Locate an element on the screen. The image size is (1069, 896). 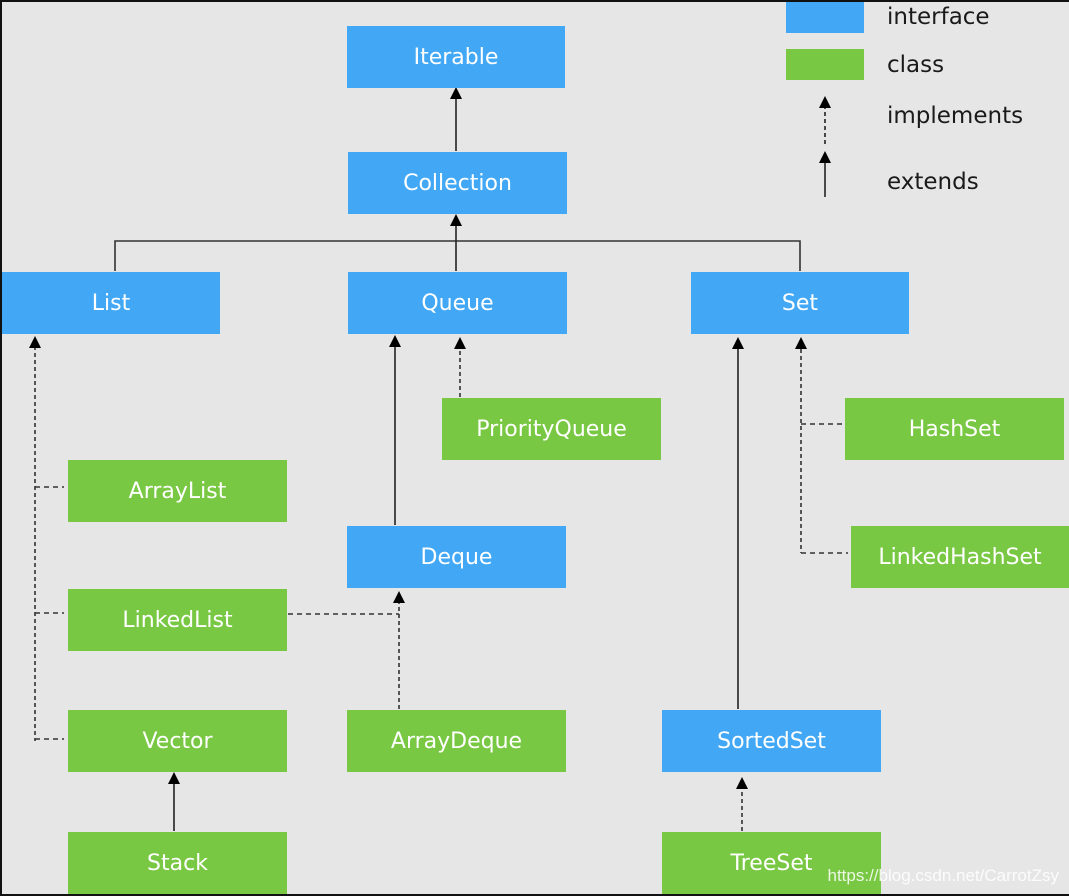
node-priorityqueue: PriorityQueue is located at coordinates (551, 429).